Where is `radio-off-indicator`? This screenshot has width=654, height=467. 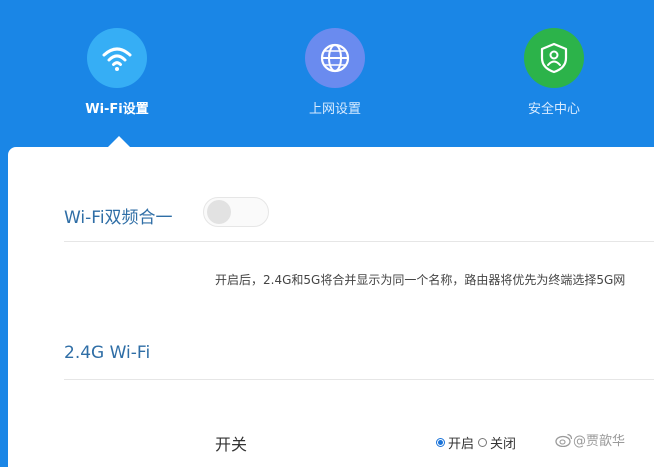 radio-off-indicator is located at coordinates (483, 442).